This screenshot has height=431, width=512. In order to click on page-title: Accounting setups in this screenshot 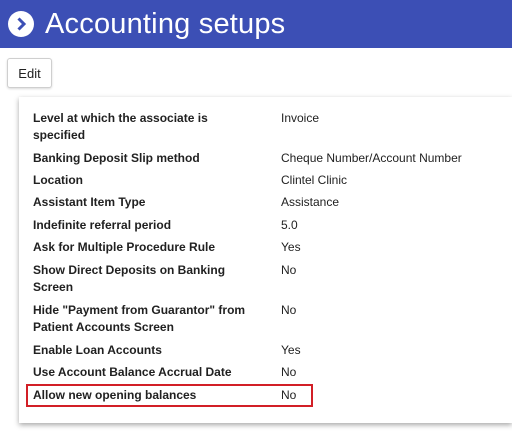, I will do `click(165, 24)`.